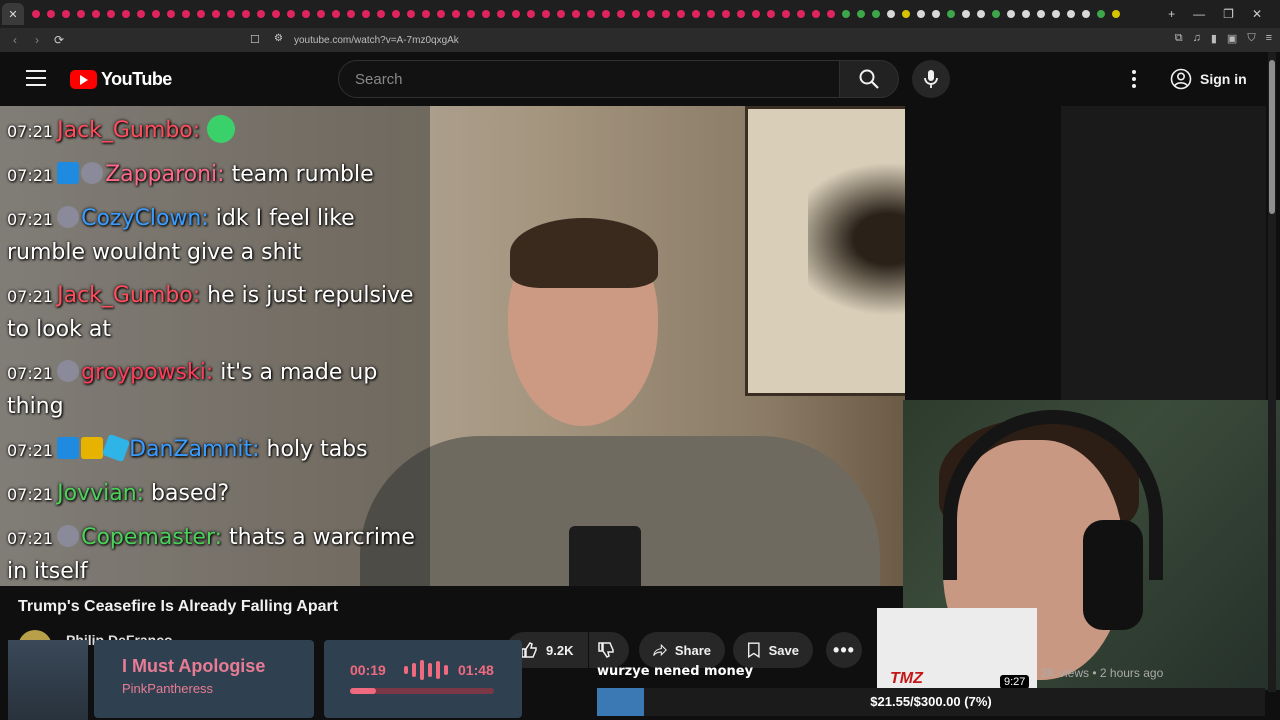  Describe the element at coordinates (97, 493) in the screenshot. I see `chat-username: Jovvian` at that location.